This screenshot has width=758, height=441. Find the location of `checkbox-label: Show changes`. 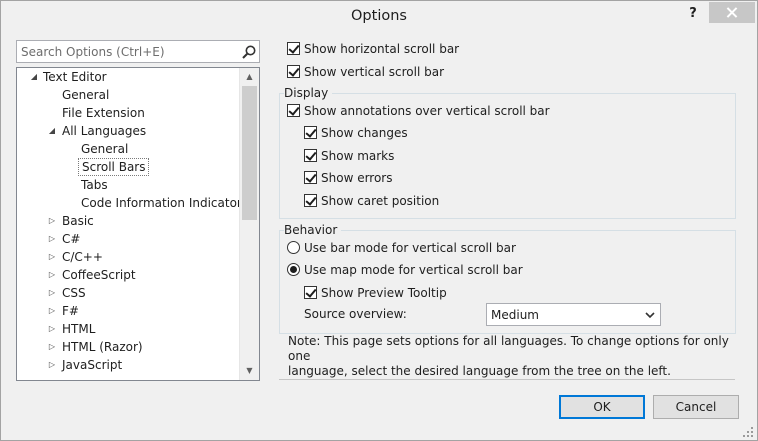

checkbox-label: Show changes is located at coordinates (364, 133).